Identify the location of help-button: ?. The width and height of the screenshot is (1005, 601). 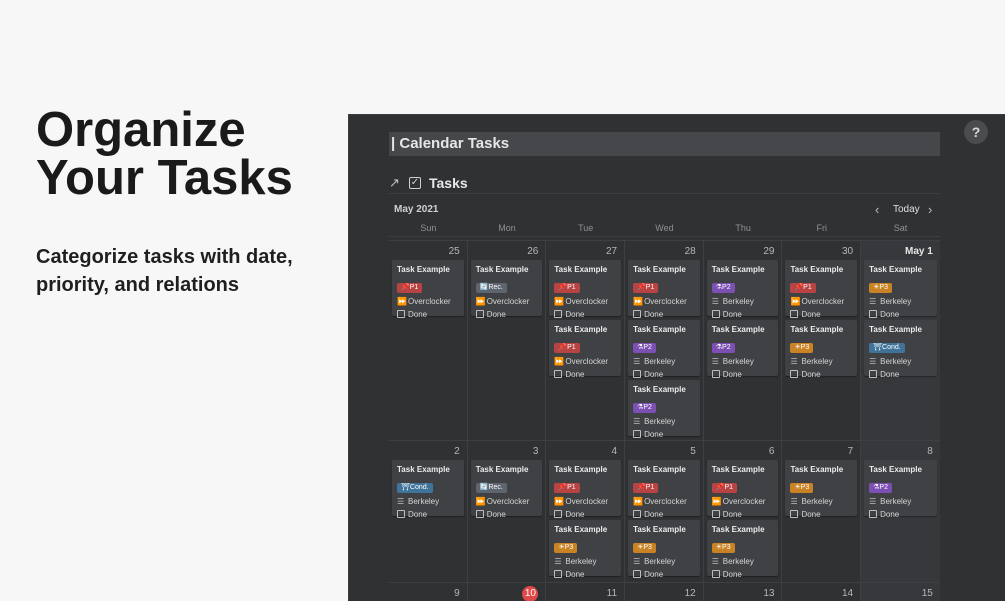
(976, 132).